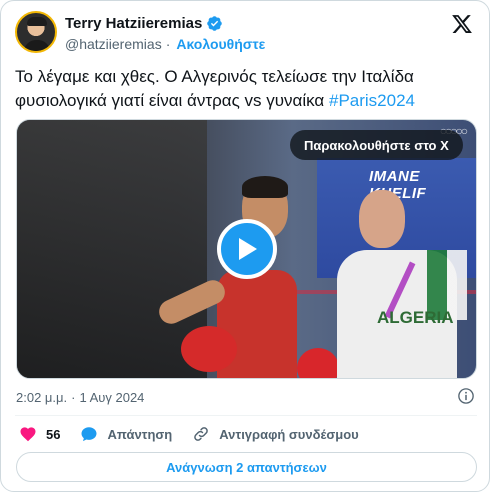 The width and height of the screenshot is (490, 492). Describe the element at coordinates (28, 434) in the screenshot. I see `heart-icon` at that location.